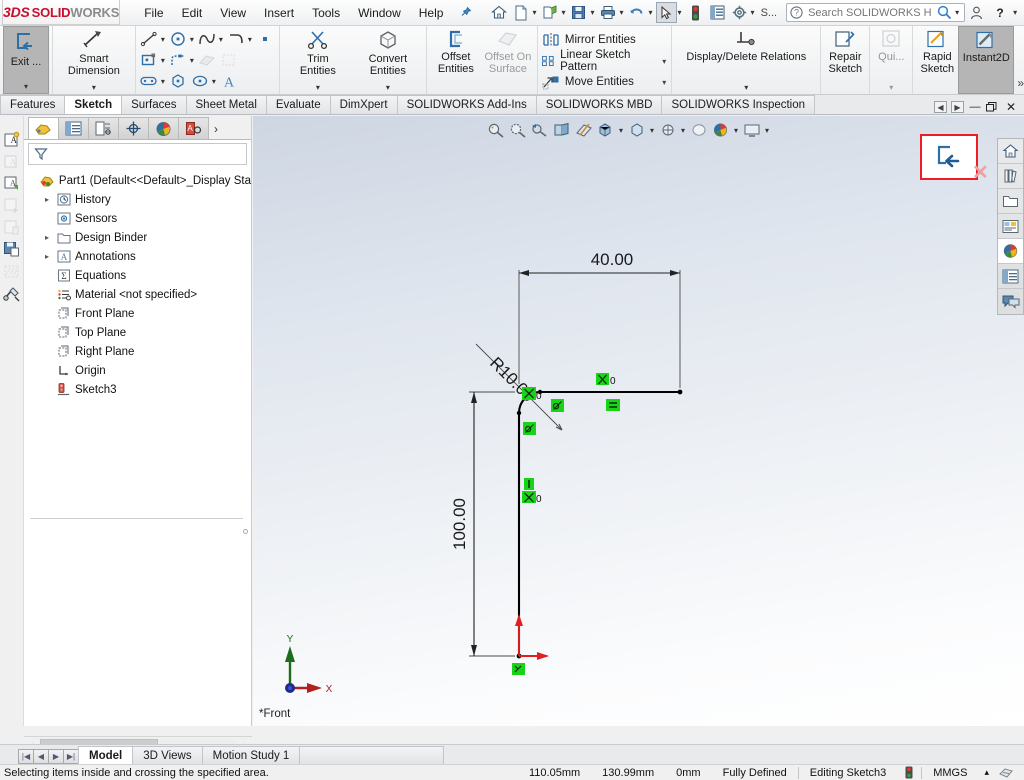 The width and height of the screenshot is (1024, 780). Describe the element at coordinates (93, 104) in the screenshot. I see `tab-sketch: Sketch` at that location.